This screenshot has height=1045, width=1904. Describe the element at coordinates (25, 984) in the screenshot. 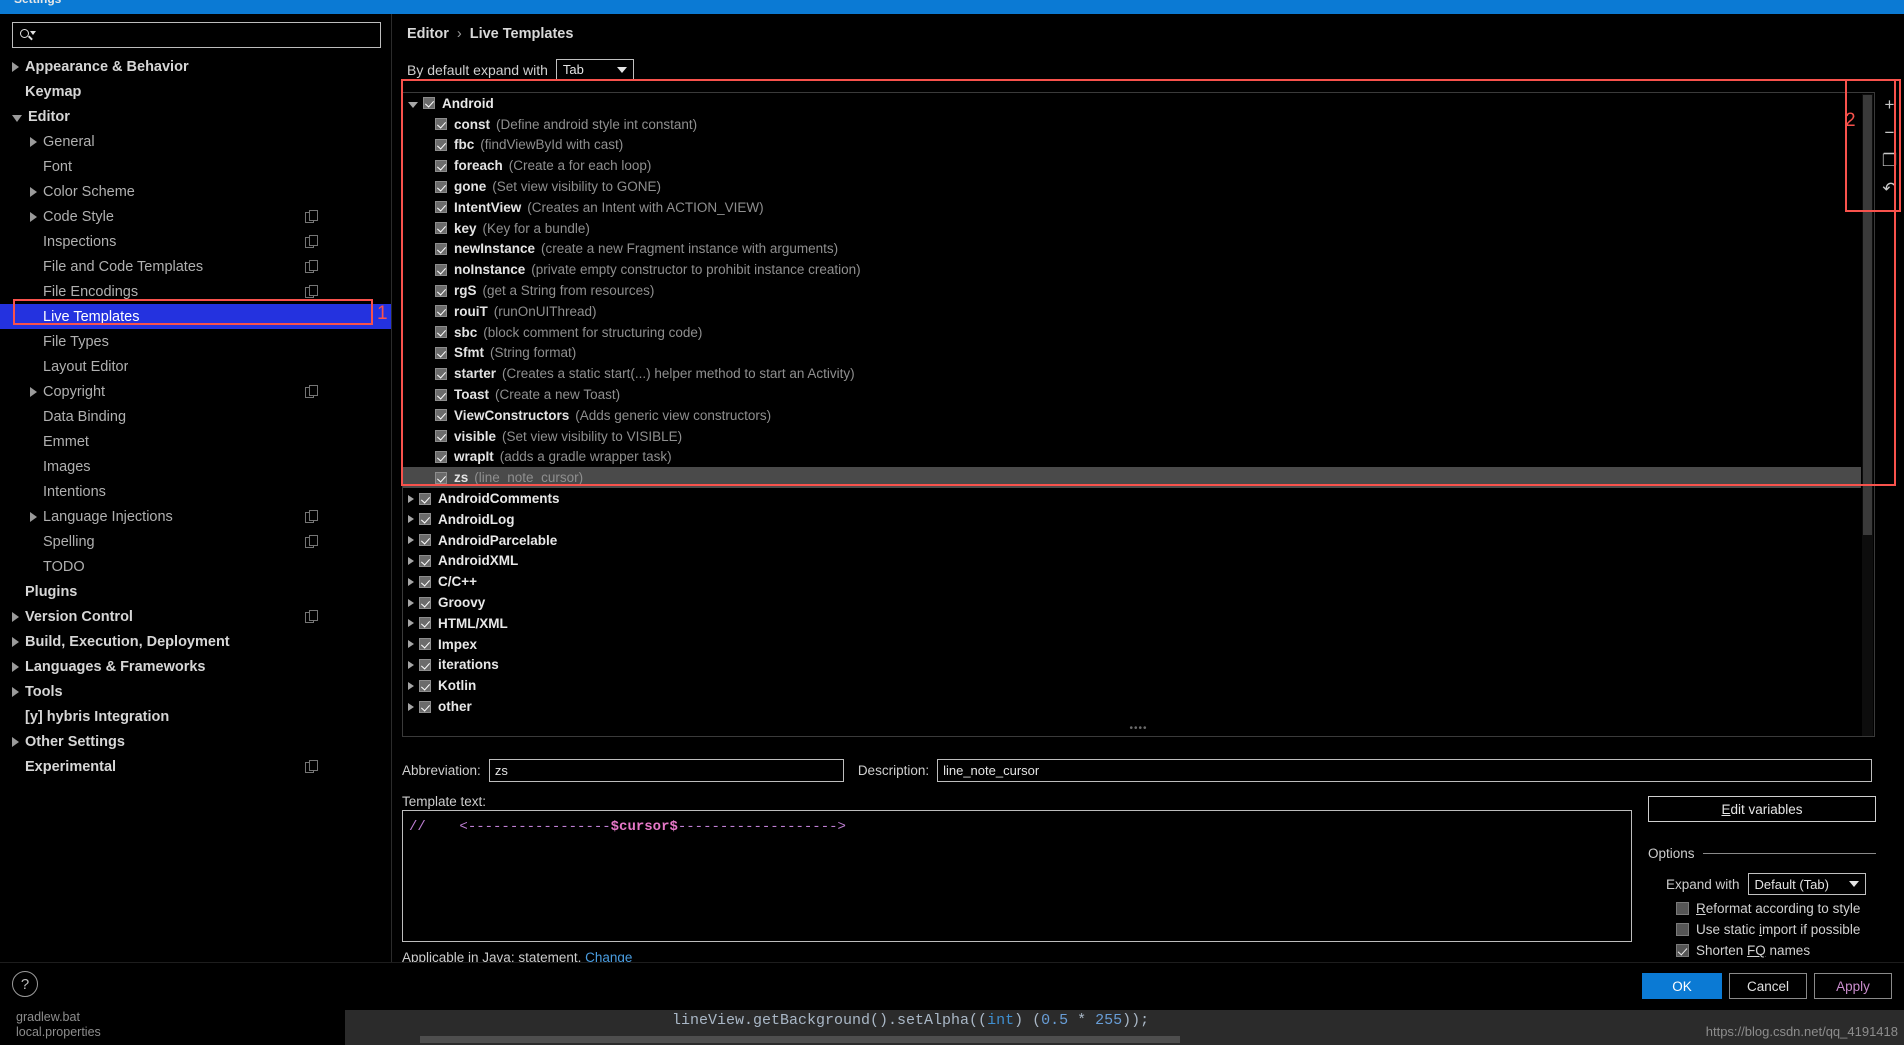

I see `help-button: ?` at that location.